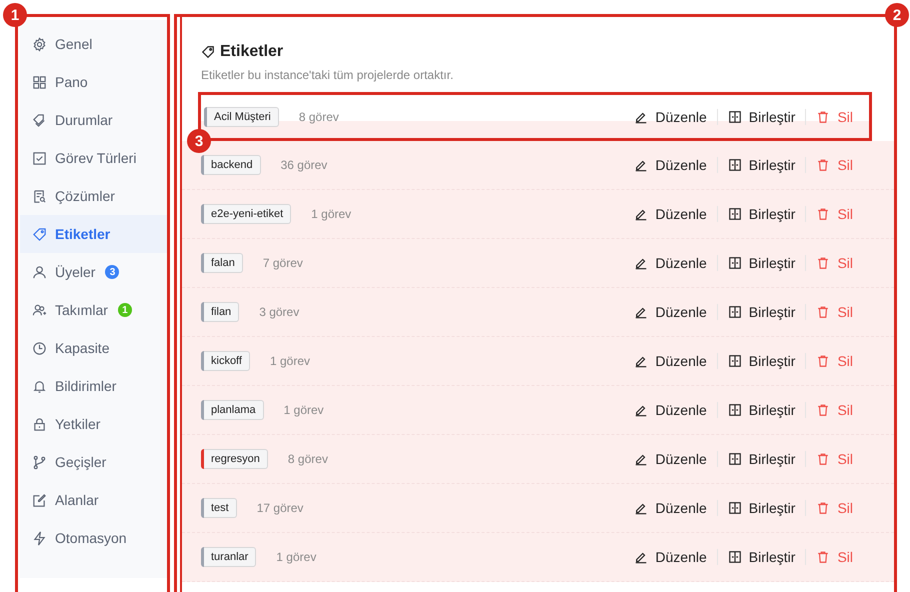 The width and height of the screenshot is (910, 592). Describe the element at coordinates (248, 214) in the screenshot. I see `tag-chip: e2e-yeni-etiket` at that location.